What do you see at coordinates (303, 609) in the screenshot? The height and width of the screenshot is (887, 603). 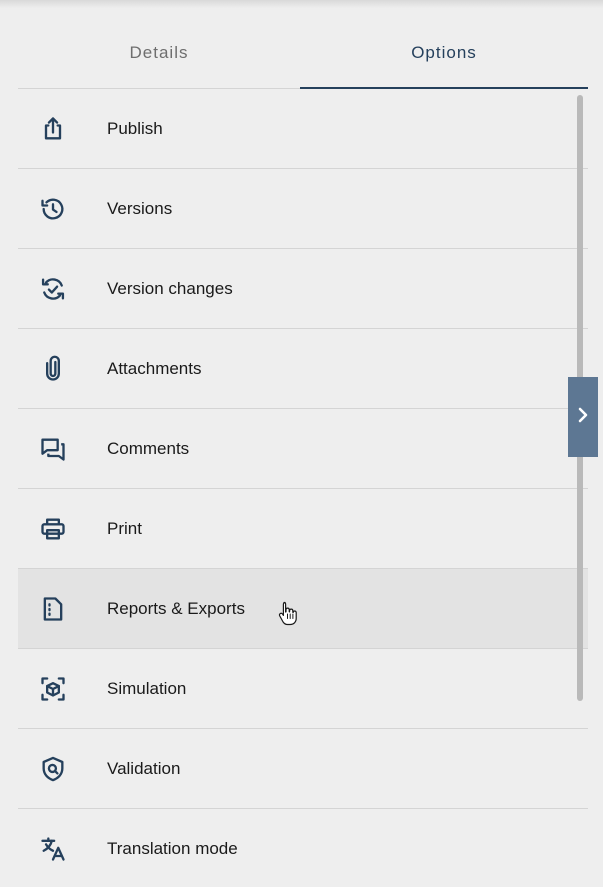 I see `menu-item-reports-exports: Reports & Exports` at bounding box center [303, 609].